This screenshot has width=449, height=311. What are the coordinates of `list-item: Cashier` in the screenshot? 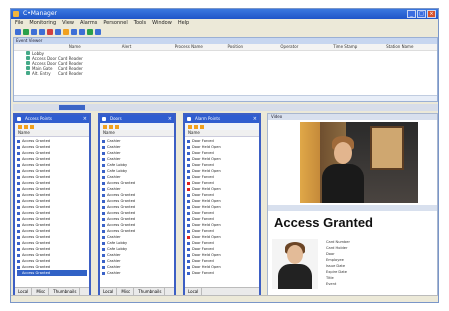 It's located at (137, 273).